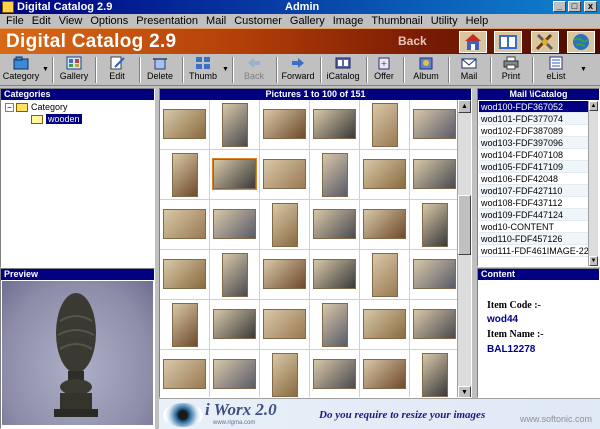  What do you see at coordinates (533, 143) in the screenshot?
I see `mail-catalog-item: wod103-FDF397096` at bounding box center [533, 143].